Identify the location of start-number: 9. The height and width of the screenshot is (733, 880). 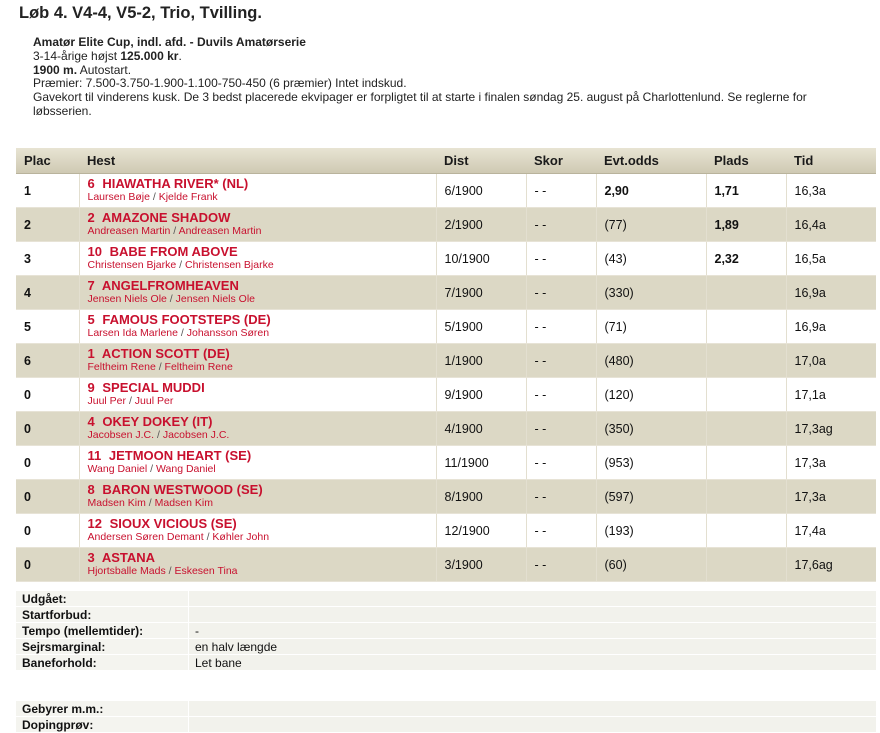
(91, 387).